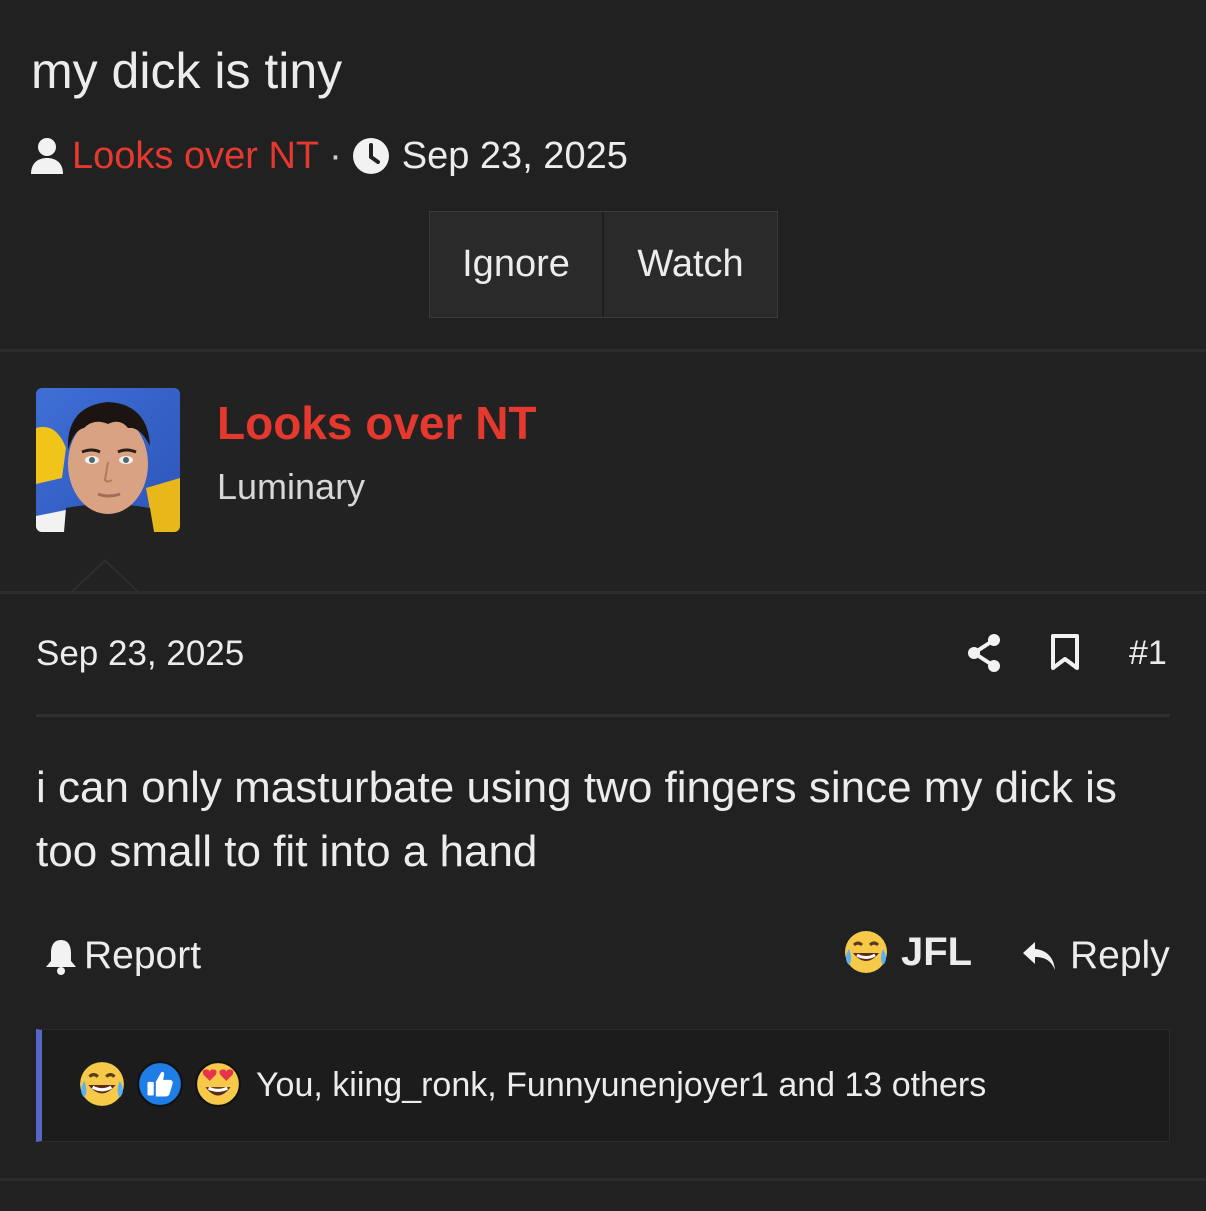 This screenshot has width=1206, height=1211. What do you see at coordinates (1148, 653) in the screenshot?
I see `post-number-link: #1` at bounding box center [1148, 653].